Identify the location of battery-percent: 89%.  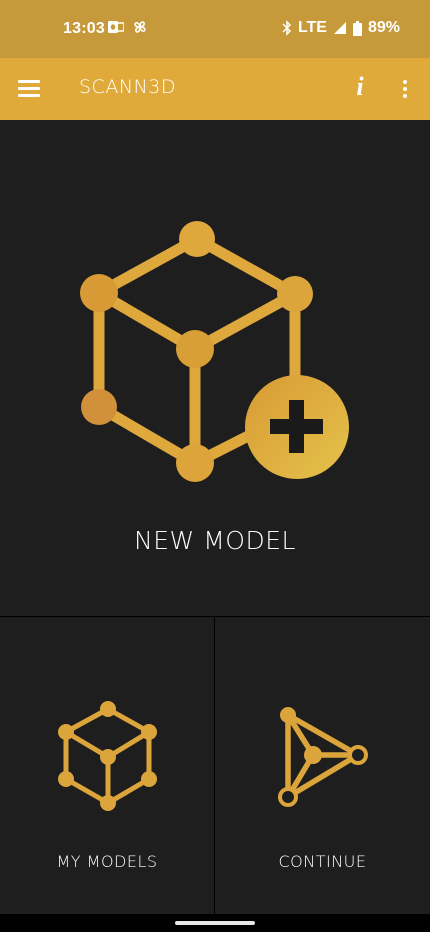
(383, 27).